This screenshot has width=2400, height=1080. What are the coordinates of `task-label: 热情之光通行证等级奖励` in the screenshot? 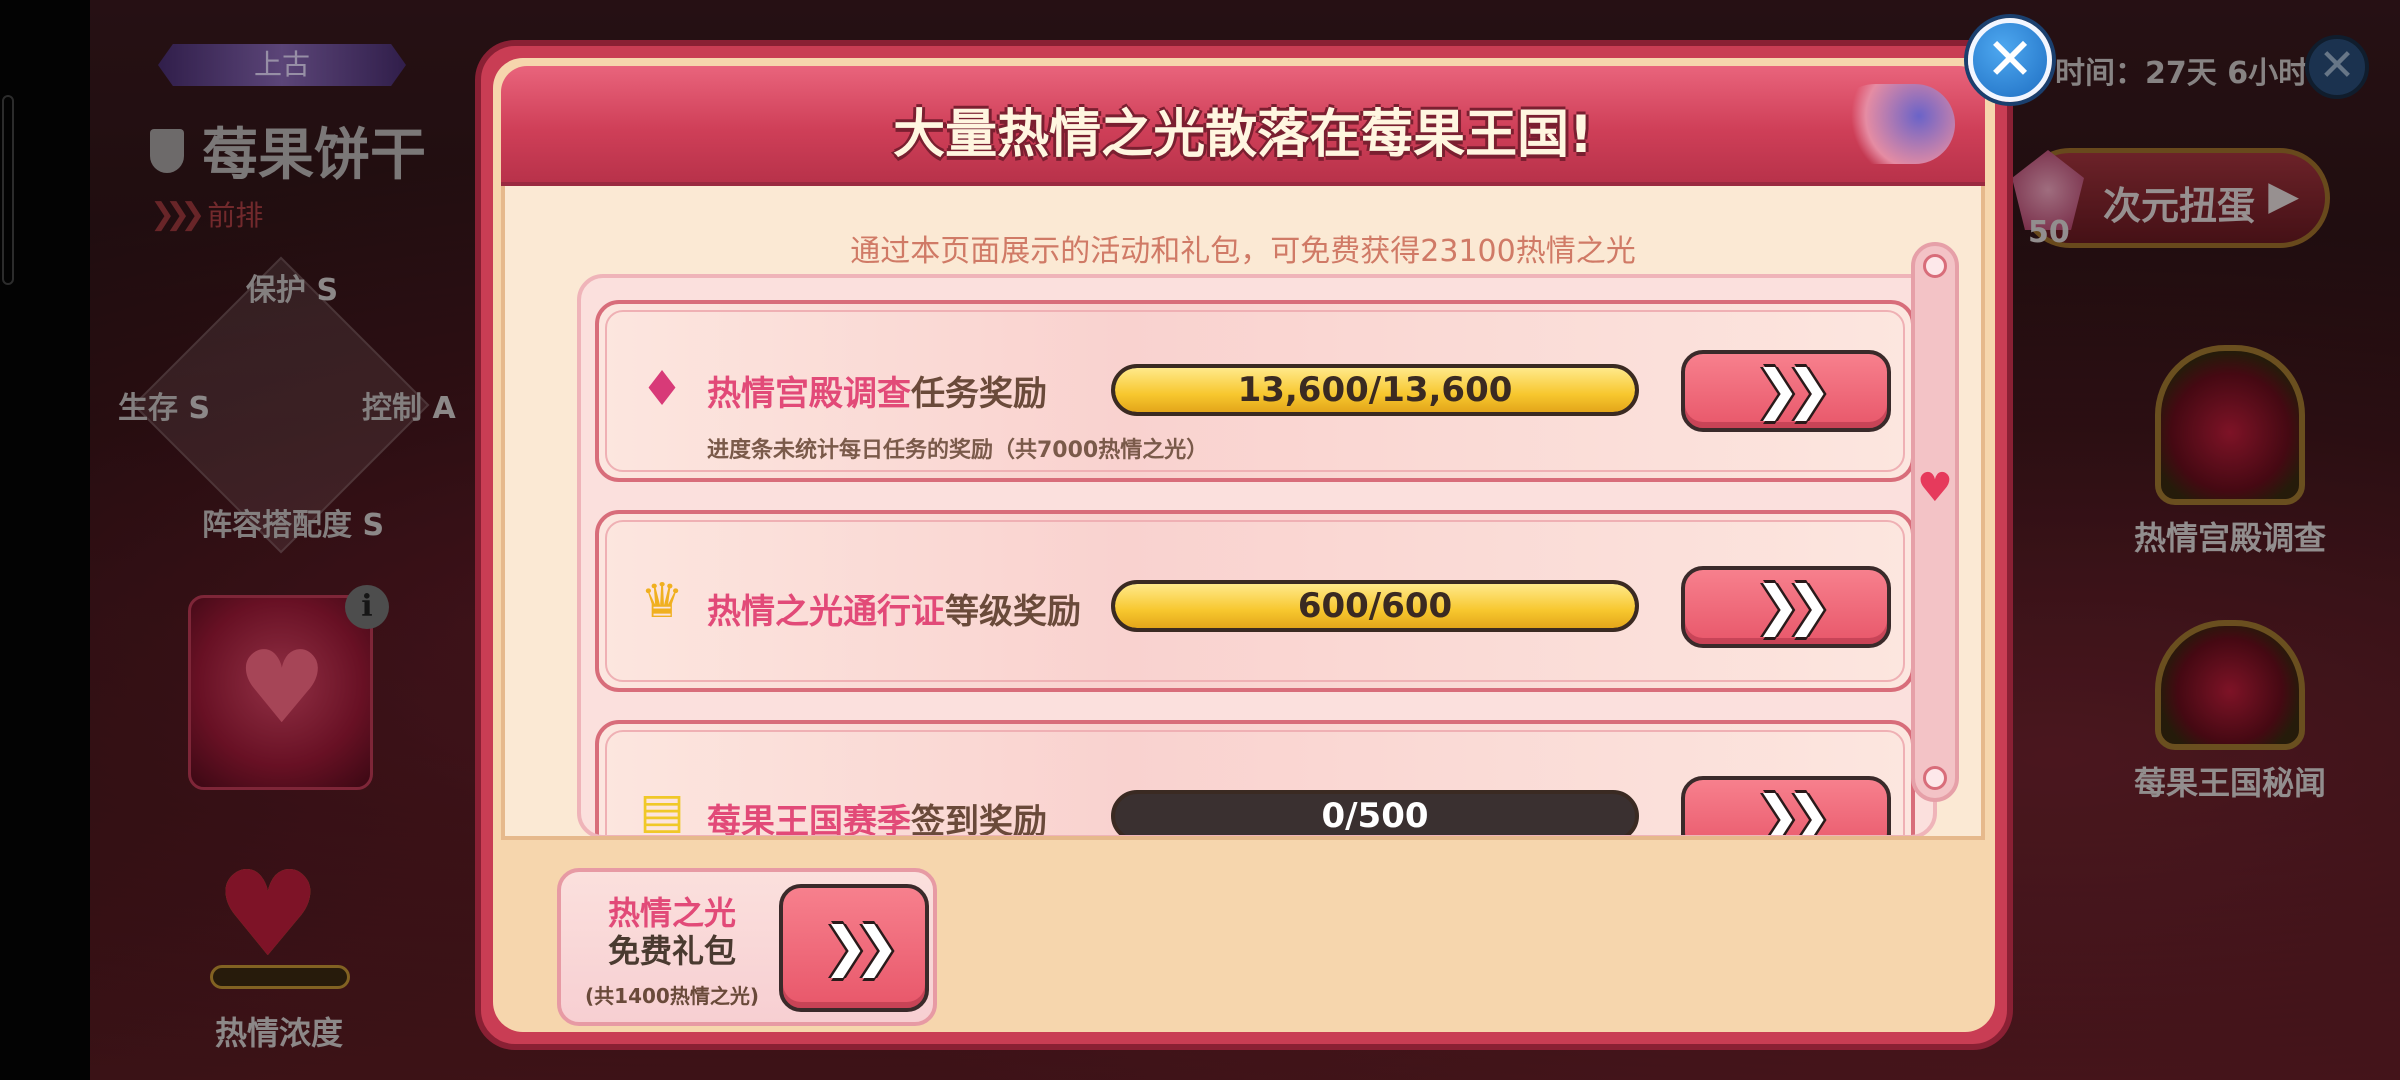 It's located at (894, 612).